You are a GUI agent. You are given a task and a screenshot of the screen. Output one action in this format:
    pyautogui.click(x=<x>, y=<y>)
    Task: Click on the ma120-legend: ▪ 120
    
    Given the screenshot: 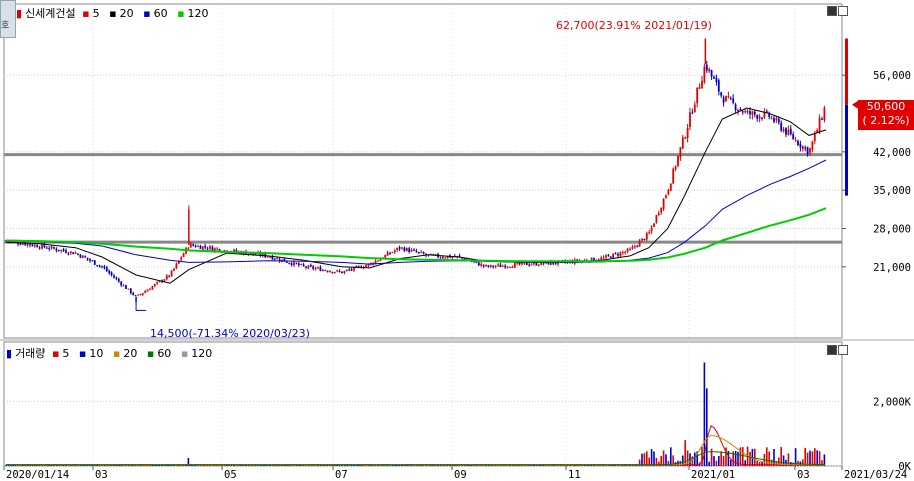 What is the action you would take?
    pyautogui.click(x=193, y=13)
    